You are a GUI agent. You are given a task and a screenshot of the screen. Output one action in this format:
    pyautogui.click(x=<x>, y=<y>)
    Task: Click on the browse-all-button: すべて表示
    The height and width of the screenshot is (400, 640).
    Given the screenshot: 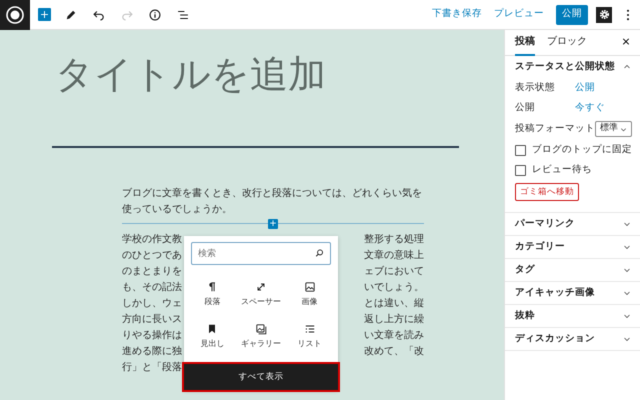 What is the action you would take?
    pyautogui.click(x=261, y=377)
    